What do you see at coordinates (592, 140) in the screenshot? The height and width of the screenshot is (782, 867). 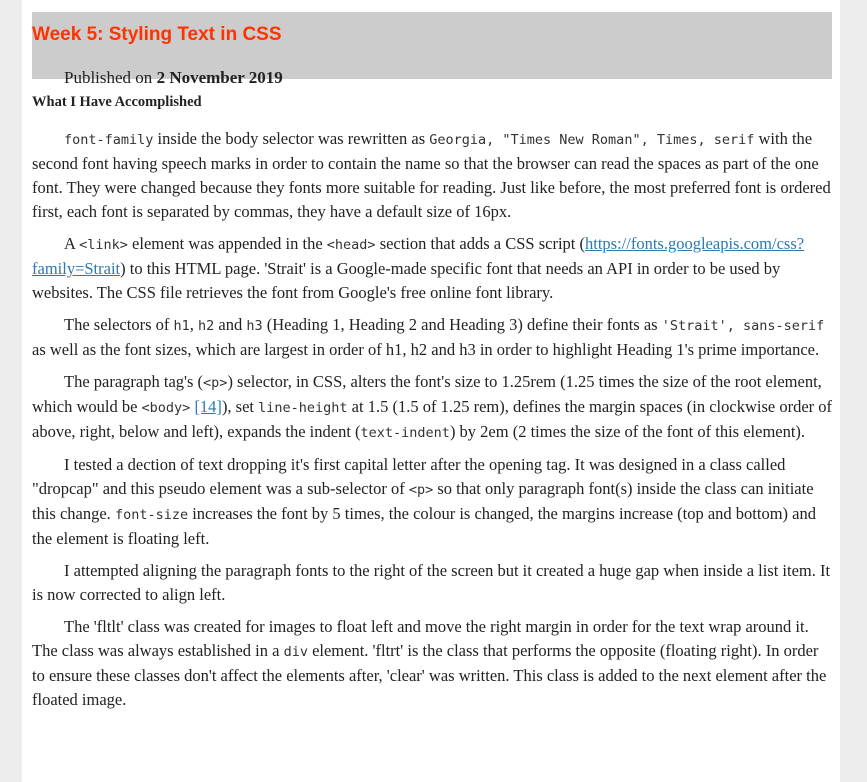 I see `inline-code: Georgia, "Times New Roman", Times, serif` at bounding box center [592, 140].